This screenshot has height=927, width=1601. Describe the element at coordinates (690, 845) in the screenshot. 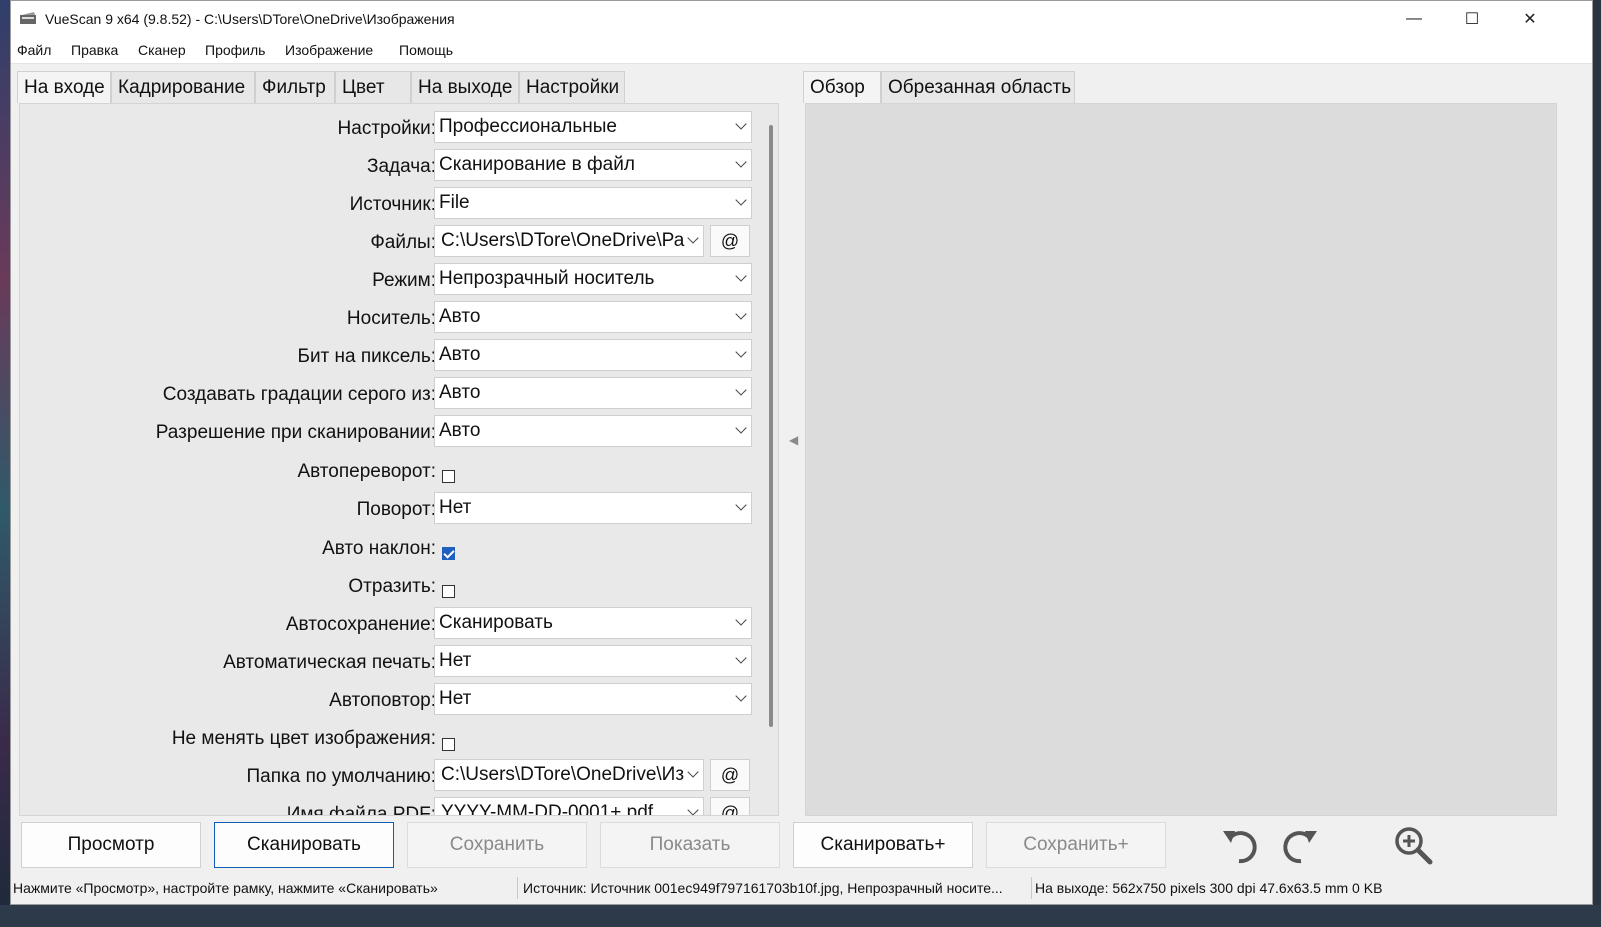

I see `show-button: Показать` at that location.